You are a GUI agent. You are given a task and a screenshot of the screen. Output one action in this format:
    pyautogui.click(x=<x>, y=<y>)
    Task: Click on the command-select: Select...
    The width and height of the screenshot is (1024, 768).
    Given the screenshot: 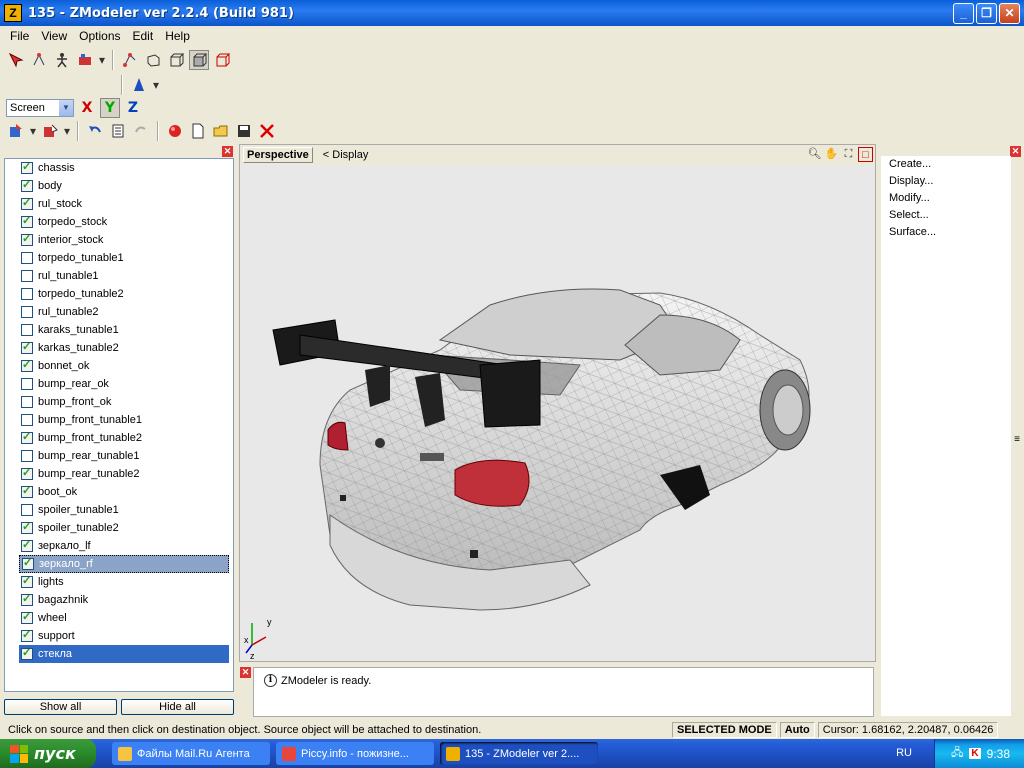 What is the action you would take?
    pyautogui.click(x=946, y=215)
    